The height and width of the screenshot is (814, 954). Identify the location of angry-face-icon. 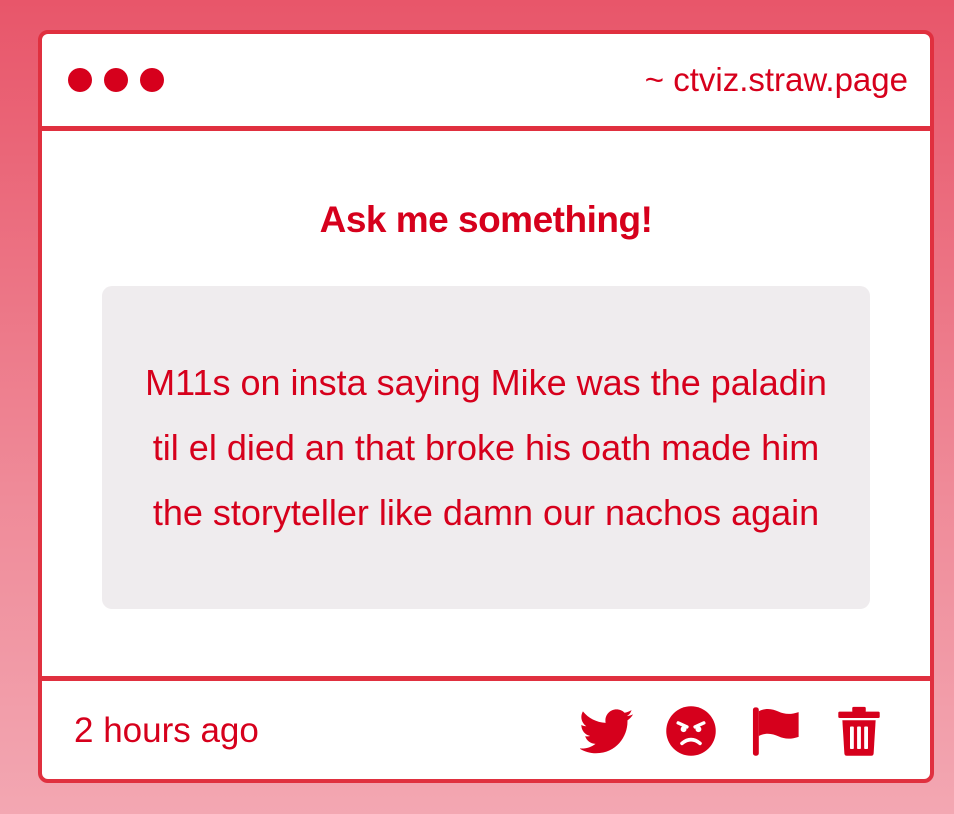
(691, 731).